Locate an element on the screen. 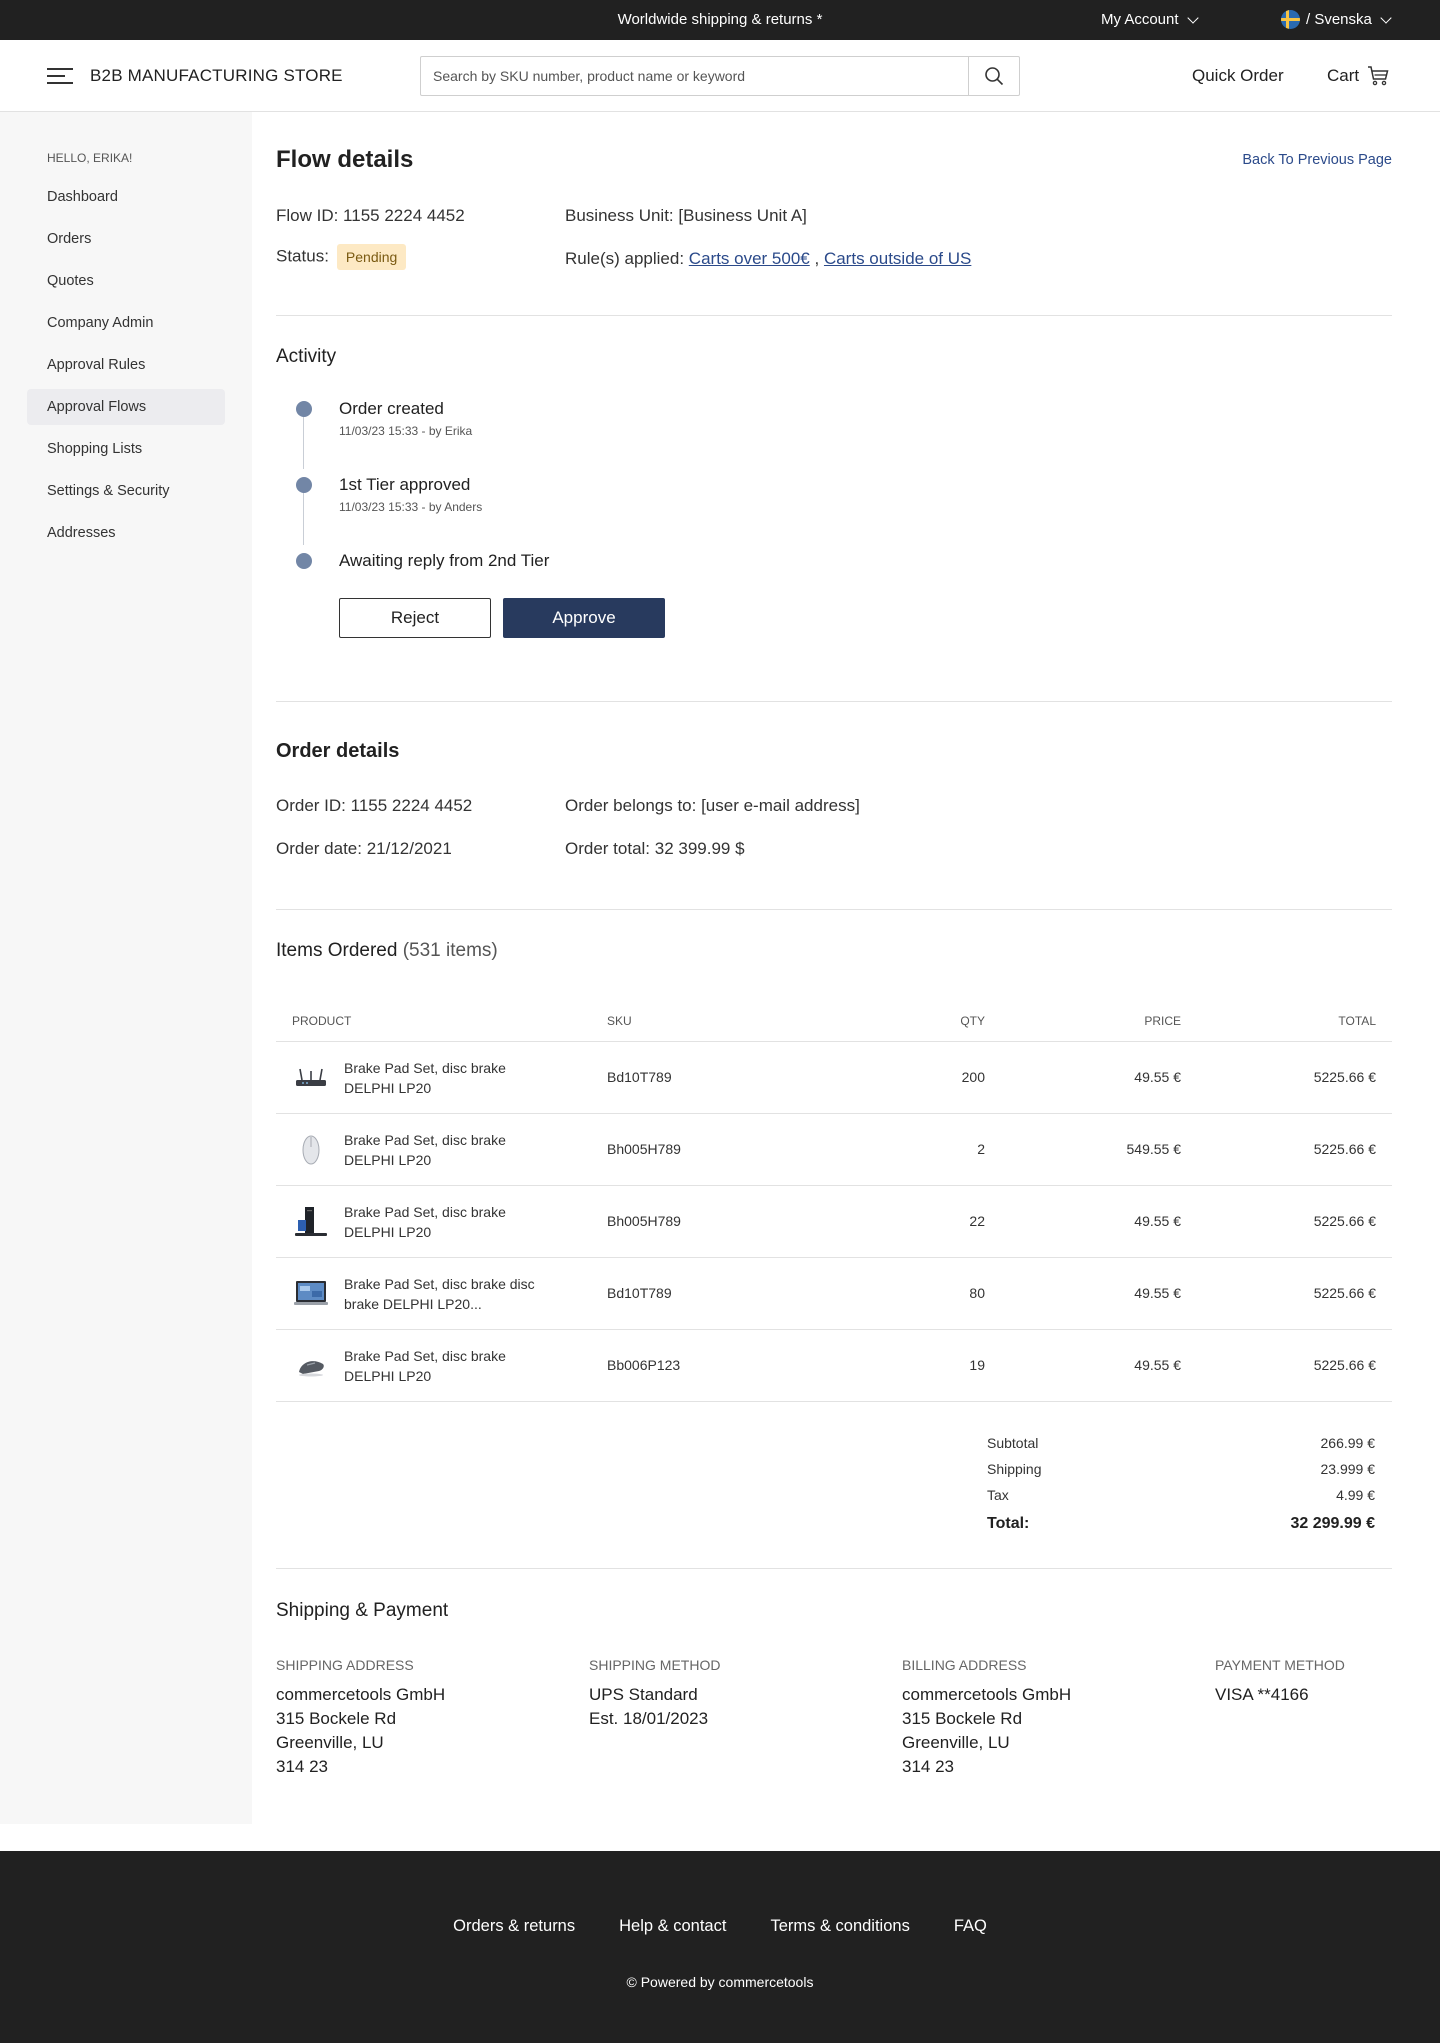  chevron-down-icon is located at coordinates (1386, 17).